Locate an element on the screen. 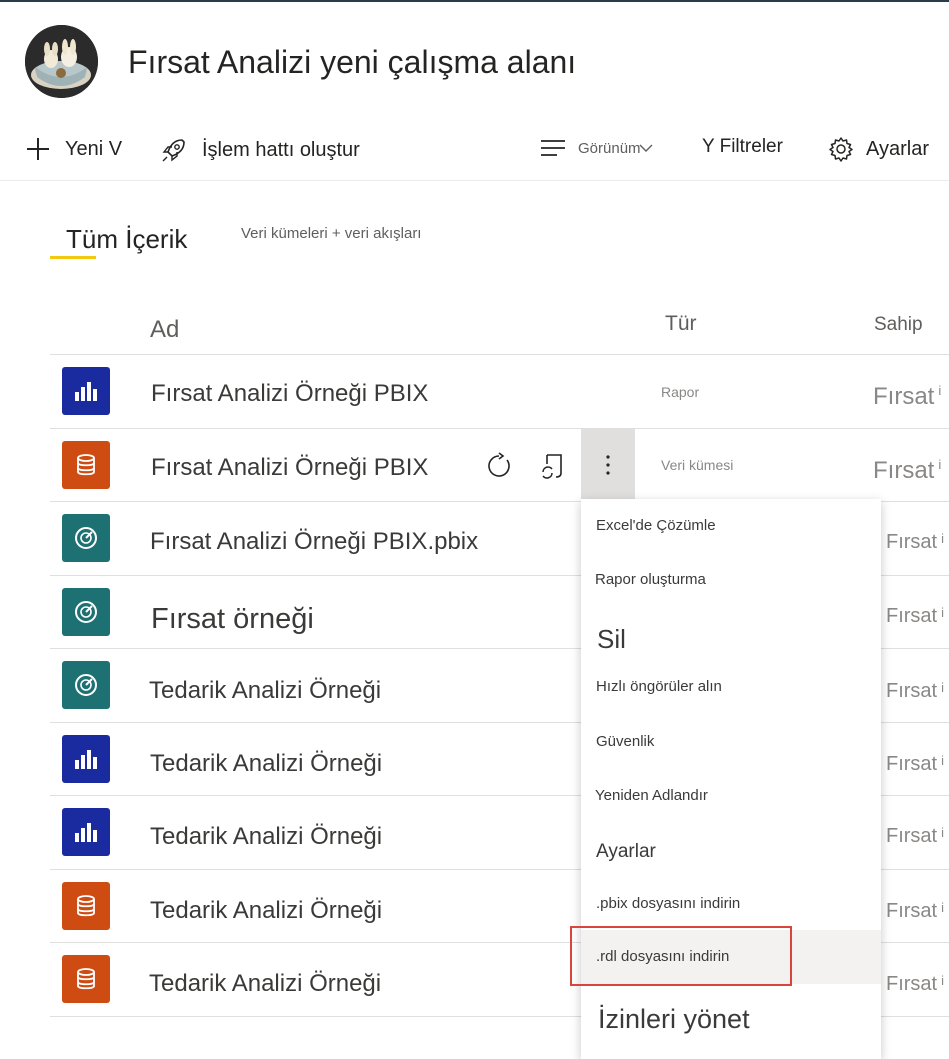  row-item-type: Veri kümesi is located at coordinates (697, 465).